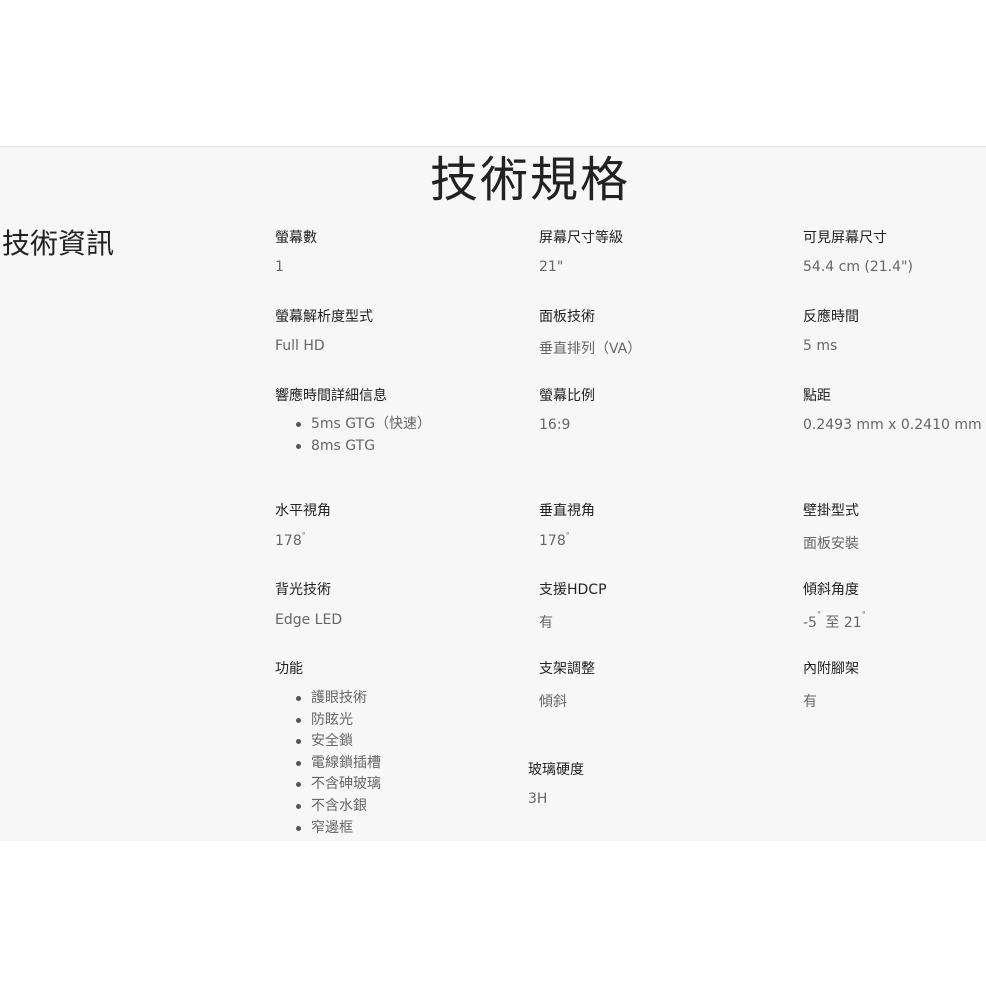 The height and width of the screenshot is (986, 986). I want to click on spec-value-v-view: 178°, so click(554, 540).